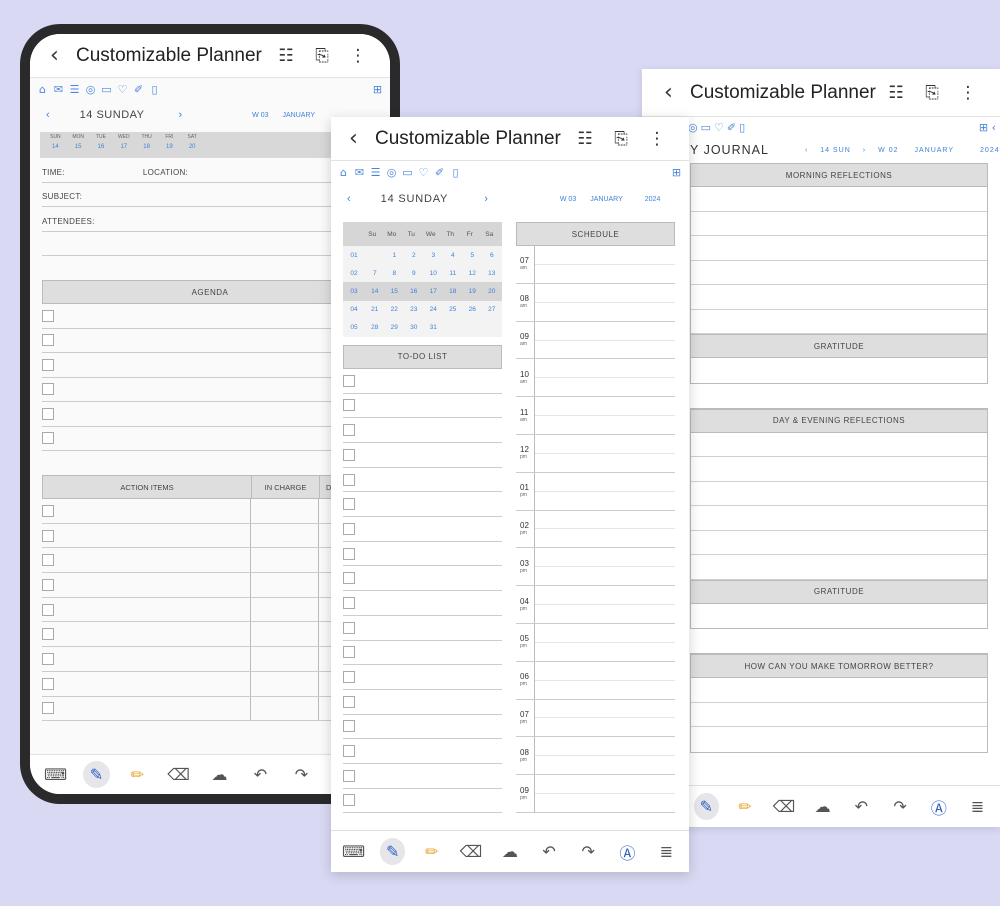  Describe the element at coordinates (434, 255) in the screenshot. I see `calendar-day: 3` at that location.